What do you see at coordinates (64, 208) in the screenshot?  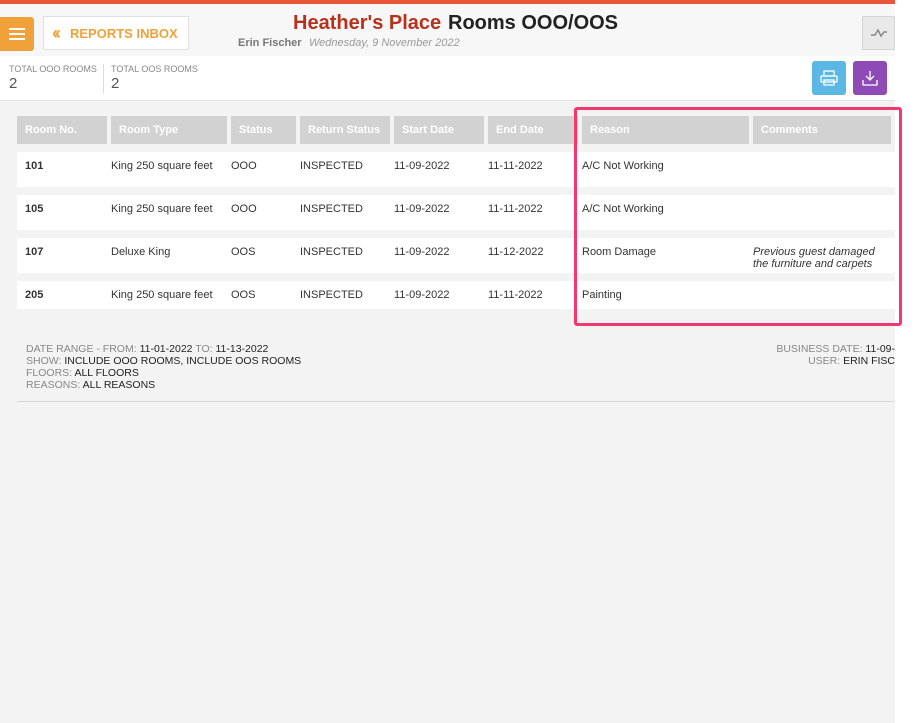 I see `room-number: 105` at bounding box center [64, 208].